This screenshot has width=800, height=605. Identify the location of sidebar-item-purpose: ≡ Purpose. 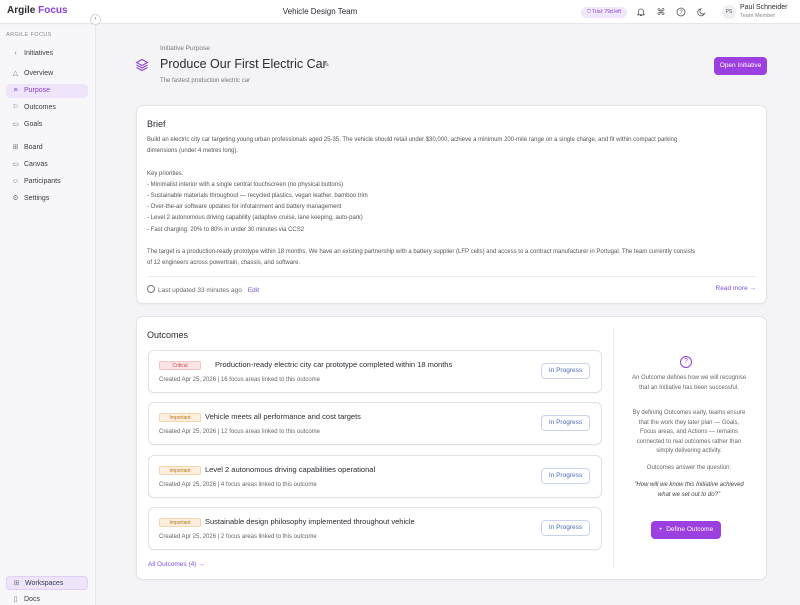
(47, 91).